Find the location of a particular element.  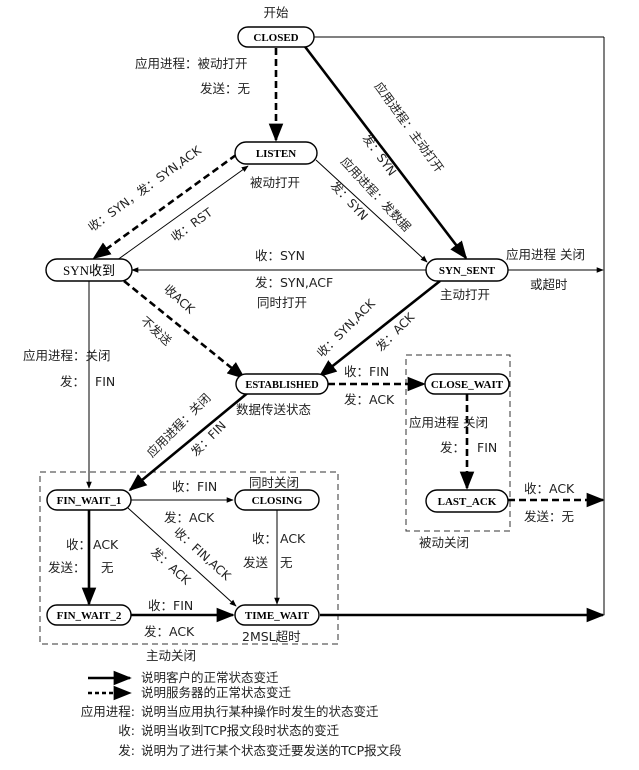

state-last-ack-label: LAST_ACK is located at coordinates (467, 502).